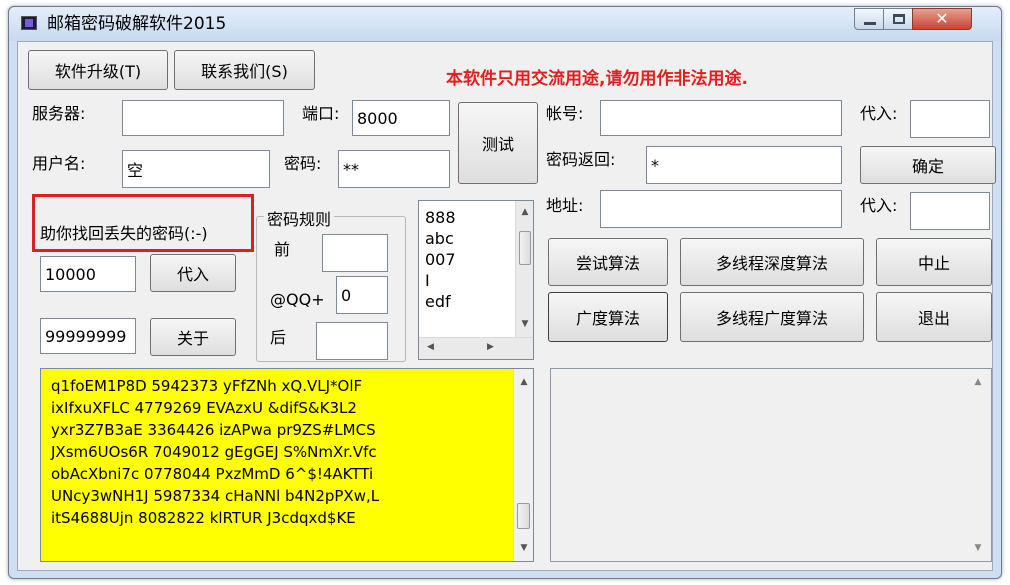 The width and height of the screenshot is (1010, 585). I want to click on address-input, so click(721, 209).